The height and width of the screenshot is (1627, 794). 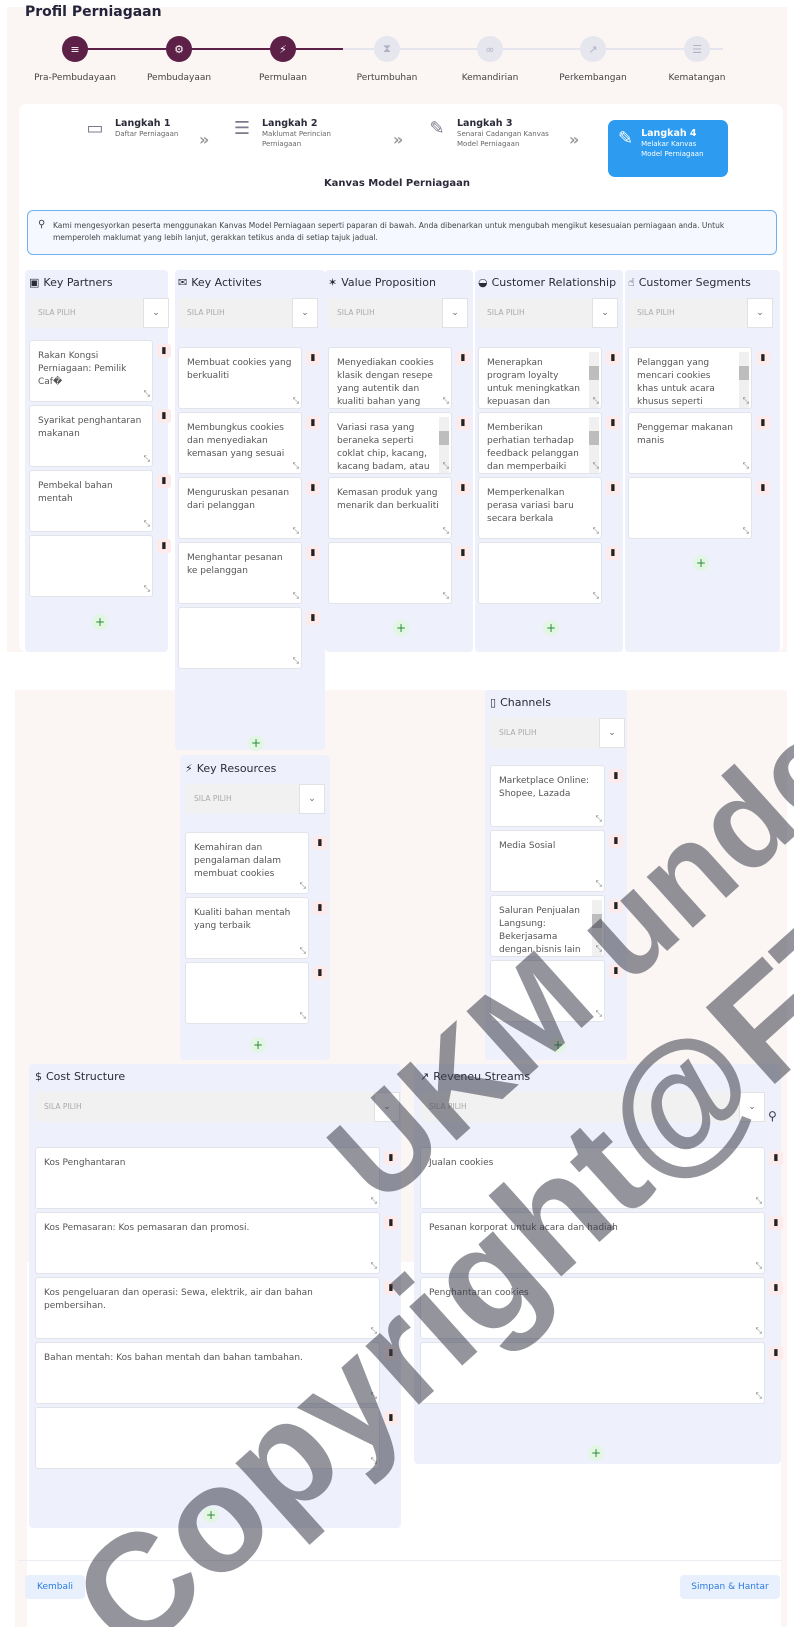 What do you see at coordinates (320, 908) in the screenshot?
I see `key_resources-delete-icon: ▮` at bounding box center [320, 908].